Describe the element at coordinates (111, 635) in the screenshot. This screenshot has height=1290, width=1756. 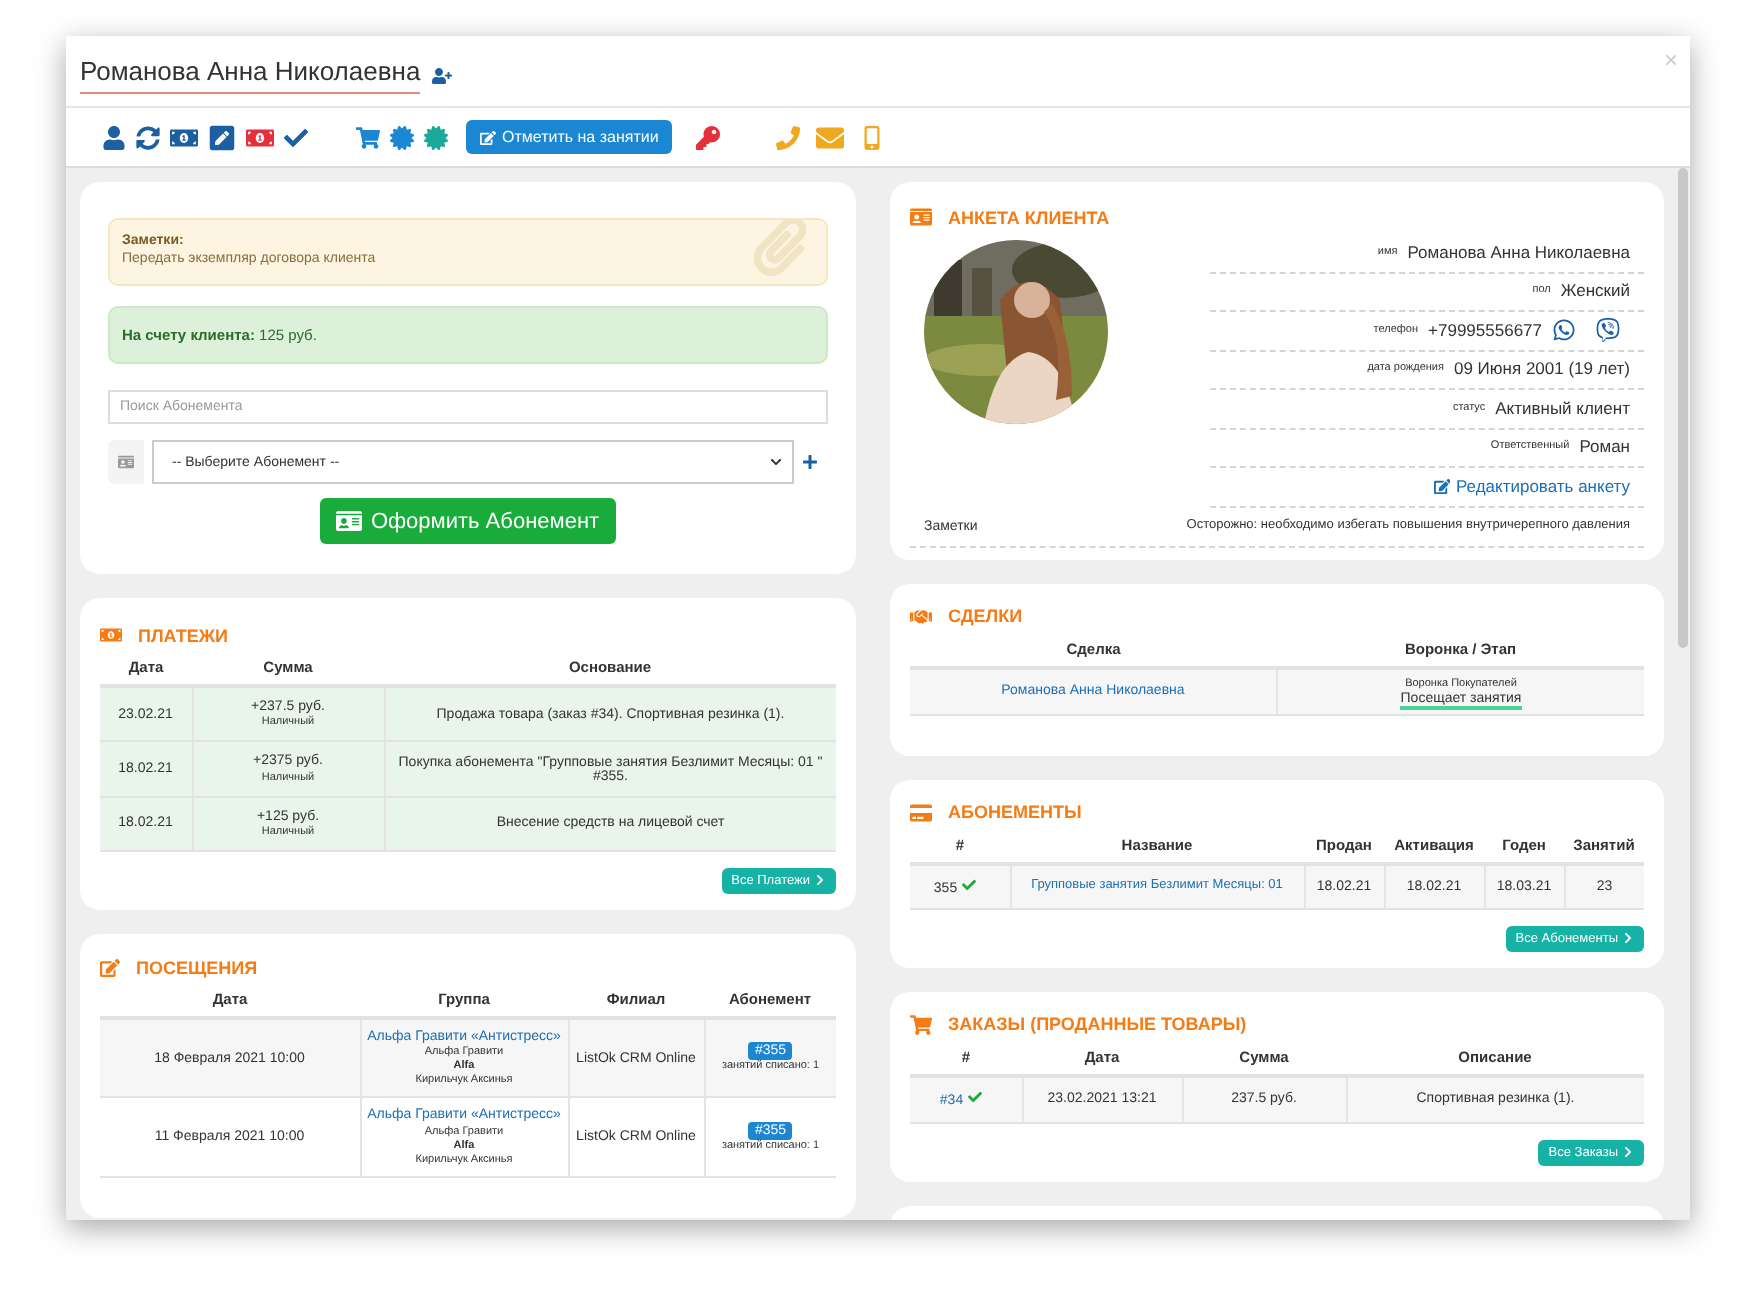
I see `money-icon` at that location.